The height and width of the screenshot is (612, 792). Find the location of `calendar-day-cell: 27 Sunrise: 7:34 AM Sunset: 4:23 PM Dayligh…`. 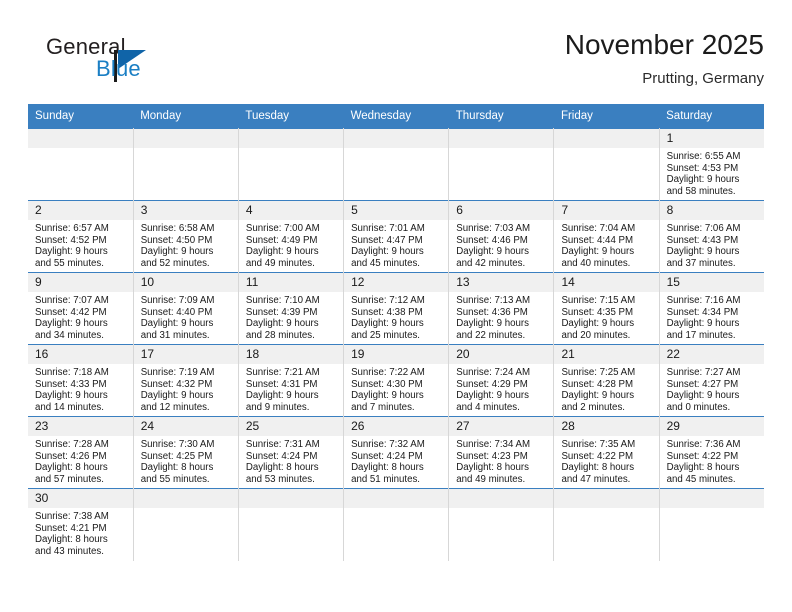

calendar-day-cell: 27 Sunrise: 7:34 AM Sunset: 4:23 PM Dayligh… is located at coordinates (501, 452).